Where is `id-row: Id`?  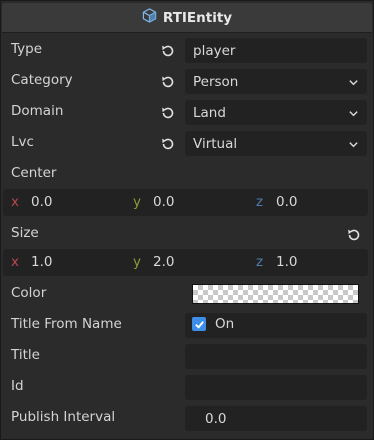 id-row: Id is located at coordinates (187, 387).